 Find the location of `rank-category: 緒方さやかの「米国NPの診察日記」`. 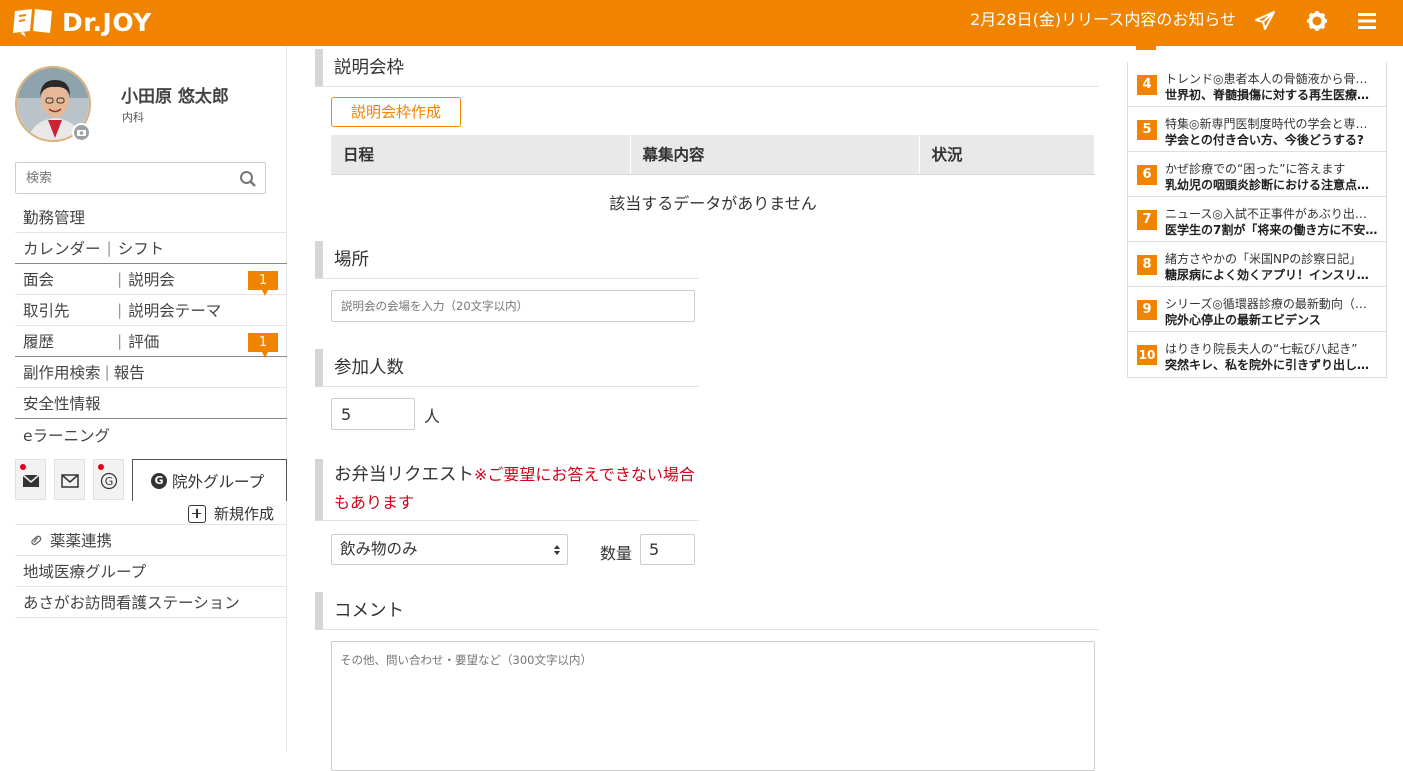

rank-category: 緒方さやかの「米国NPの診察日記」 is located at coordinates (1263, 259).